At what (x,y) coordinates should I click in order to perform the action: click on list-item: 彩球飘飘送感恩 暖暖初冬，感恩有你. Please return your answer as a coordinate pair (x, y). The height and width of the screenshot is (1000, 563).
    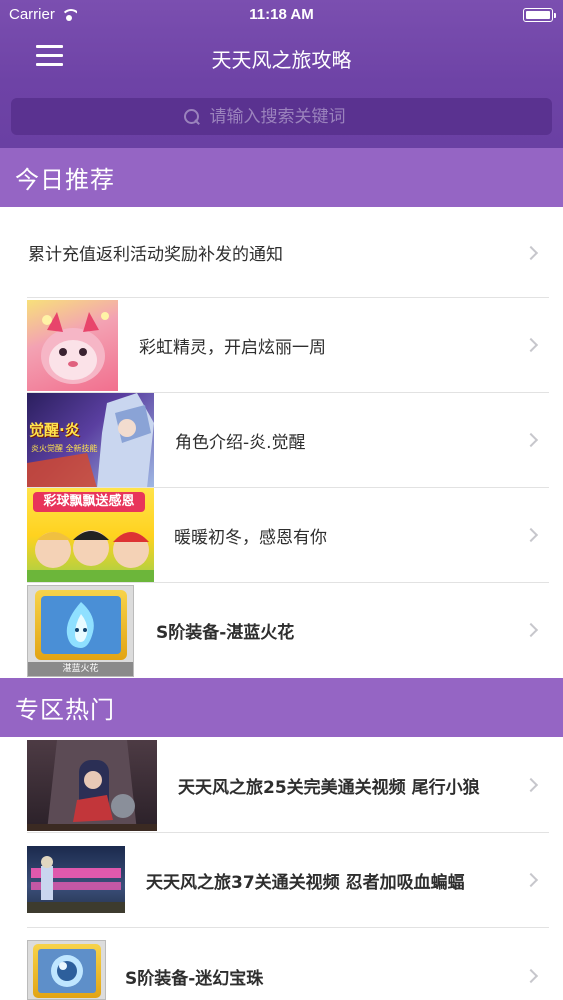
    Looking at the image, I should click on (281, 535).